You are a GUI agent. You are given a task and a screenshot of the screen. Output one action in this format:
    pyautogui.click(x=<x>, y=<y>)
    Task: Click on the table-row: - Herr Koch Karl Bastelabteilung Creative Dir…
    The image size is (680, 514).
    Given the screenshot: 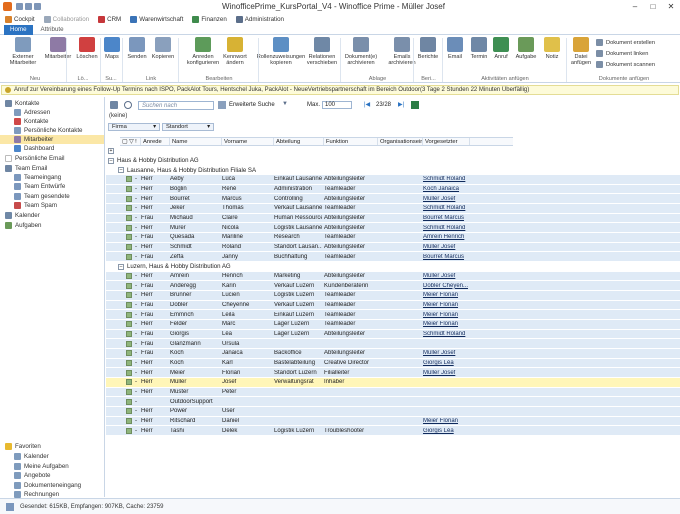 What is the action you would take?
    pyautogui.click(x=393, y=363)
    